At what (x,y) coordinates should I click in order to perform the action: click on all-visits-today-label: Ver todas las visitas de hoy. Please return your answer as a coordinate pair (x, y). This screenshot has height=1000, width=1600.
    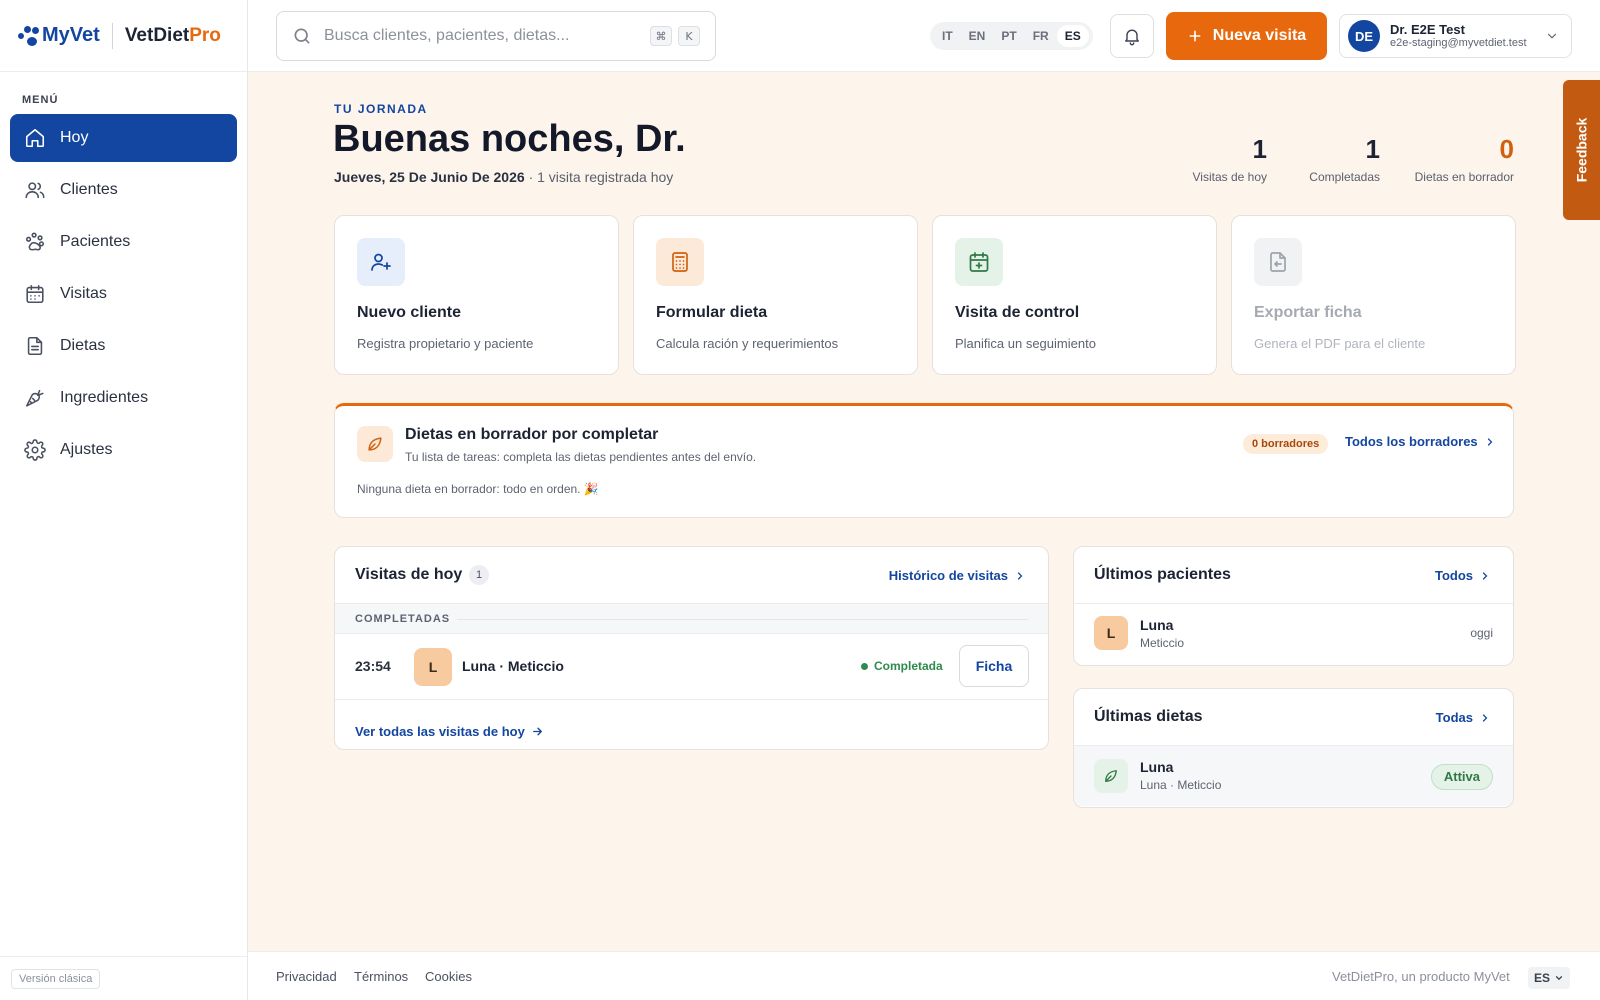
    Looking at the image, I should click on (440, 731).